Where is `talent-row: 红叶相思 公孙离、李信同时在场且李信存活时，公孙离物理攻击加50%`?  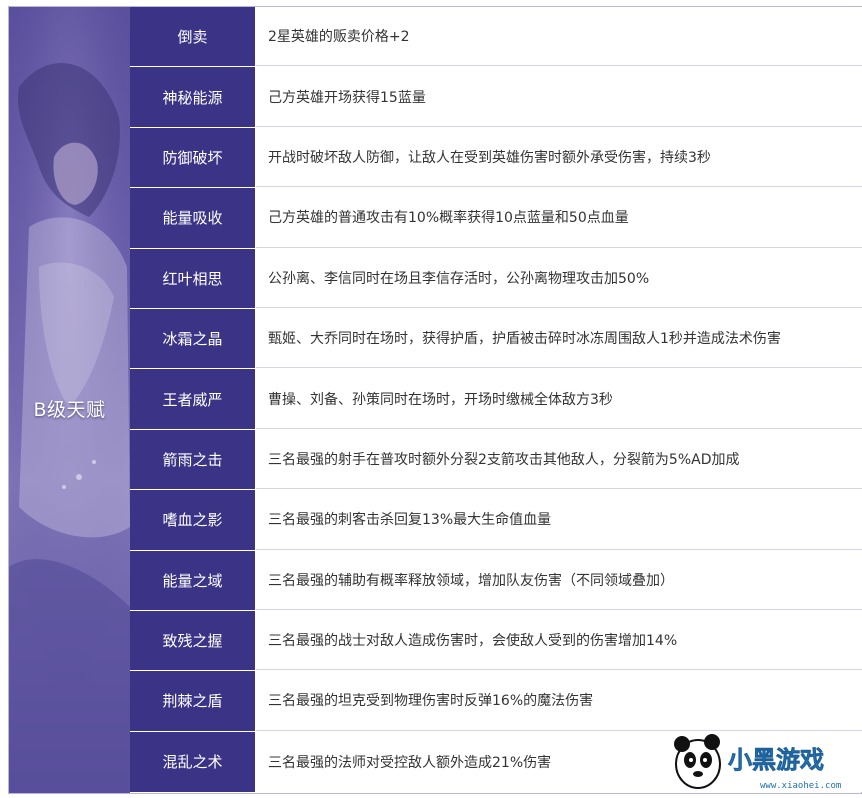 talent-row: 红叶相思 公孙离、李信同时在场且李信存活时，公孙离物理攻击加50% is located at coordinates (496, 278).